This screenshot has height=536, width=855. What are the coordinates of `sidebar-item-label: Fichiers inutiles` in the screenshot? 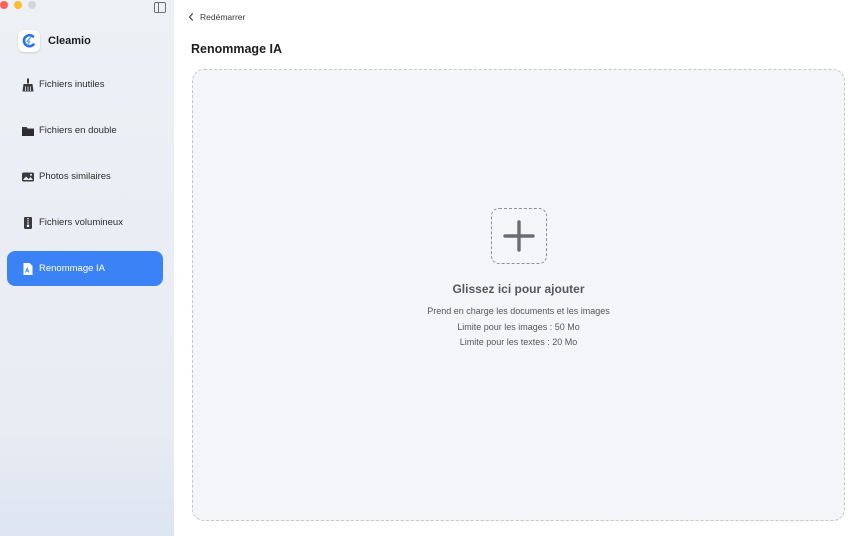 It's located at (72, 84).